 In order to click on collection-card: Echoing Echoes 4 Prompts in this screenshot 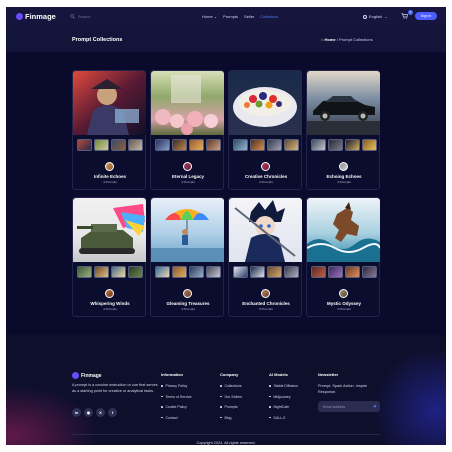, I will do `click(343, 130)`.